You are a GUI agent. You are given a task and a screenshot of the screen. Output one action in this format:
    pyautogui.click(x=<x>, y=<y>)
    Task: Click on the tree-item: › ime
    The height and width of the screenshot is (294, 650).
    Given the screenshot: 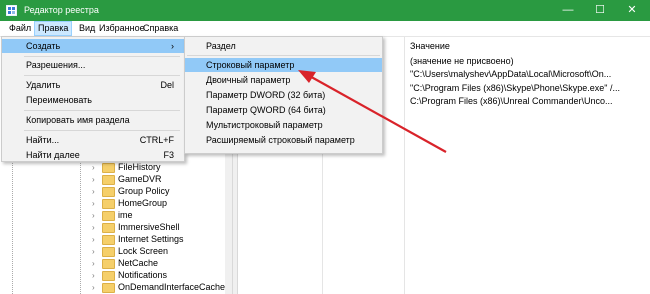 What is the action you would take?
    pyautogui.click(x=112, y=215)
    